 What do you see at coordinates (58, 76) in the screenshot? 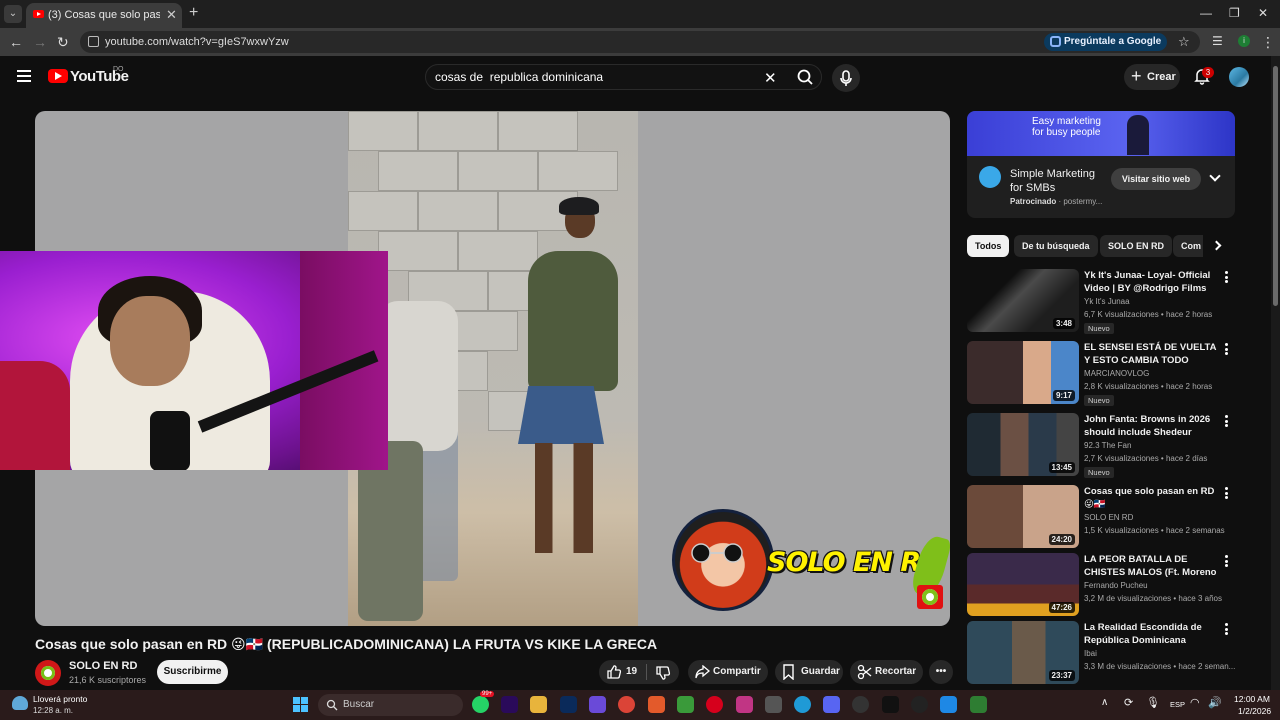
I see `youtube-logo-icon` at bounding box center [58, 76].